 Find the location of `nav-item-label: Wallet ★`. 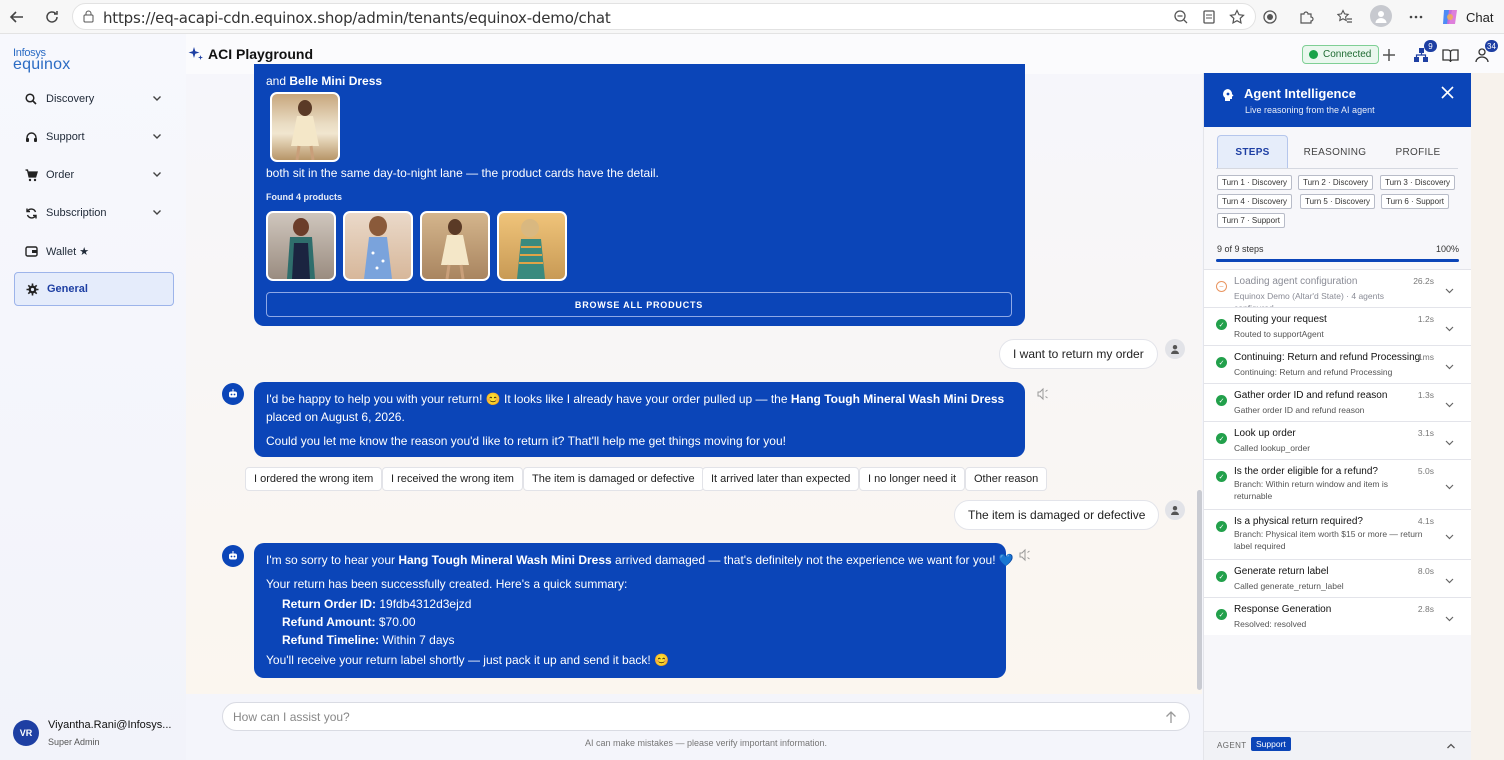

nav-item-label: Wallet ★ is located at coordinates (68, 251).